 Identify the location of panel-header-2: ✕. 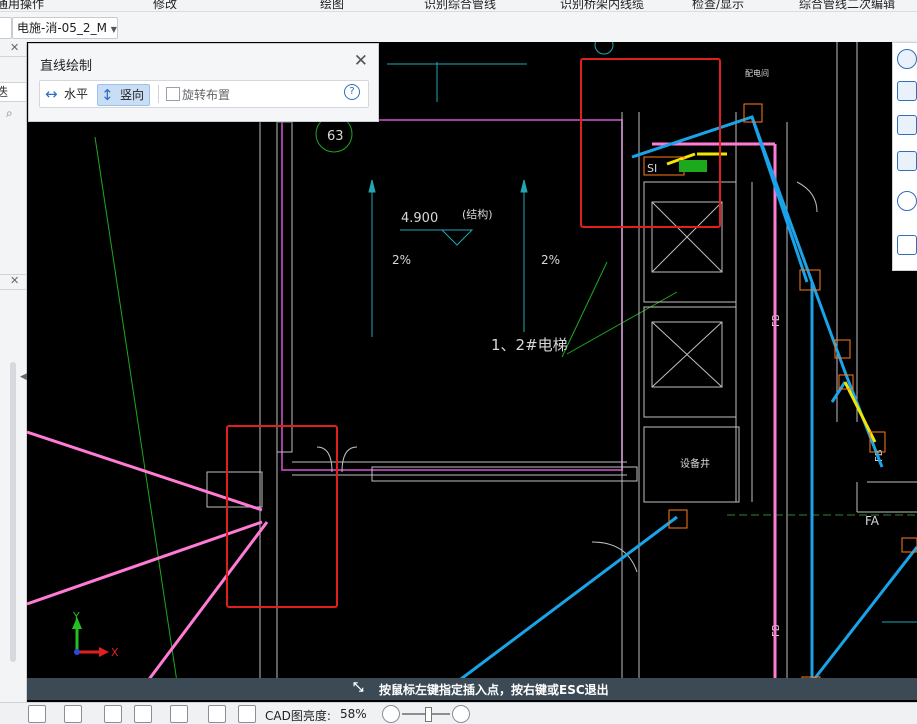
(13, 282).